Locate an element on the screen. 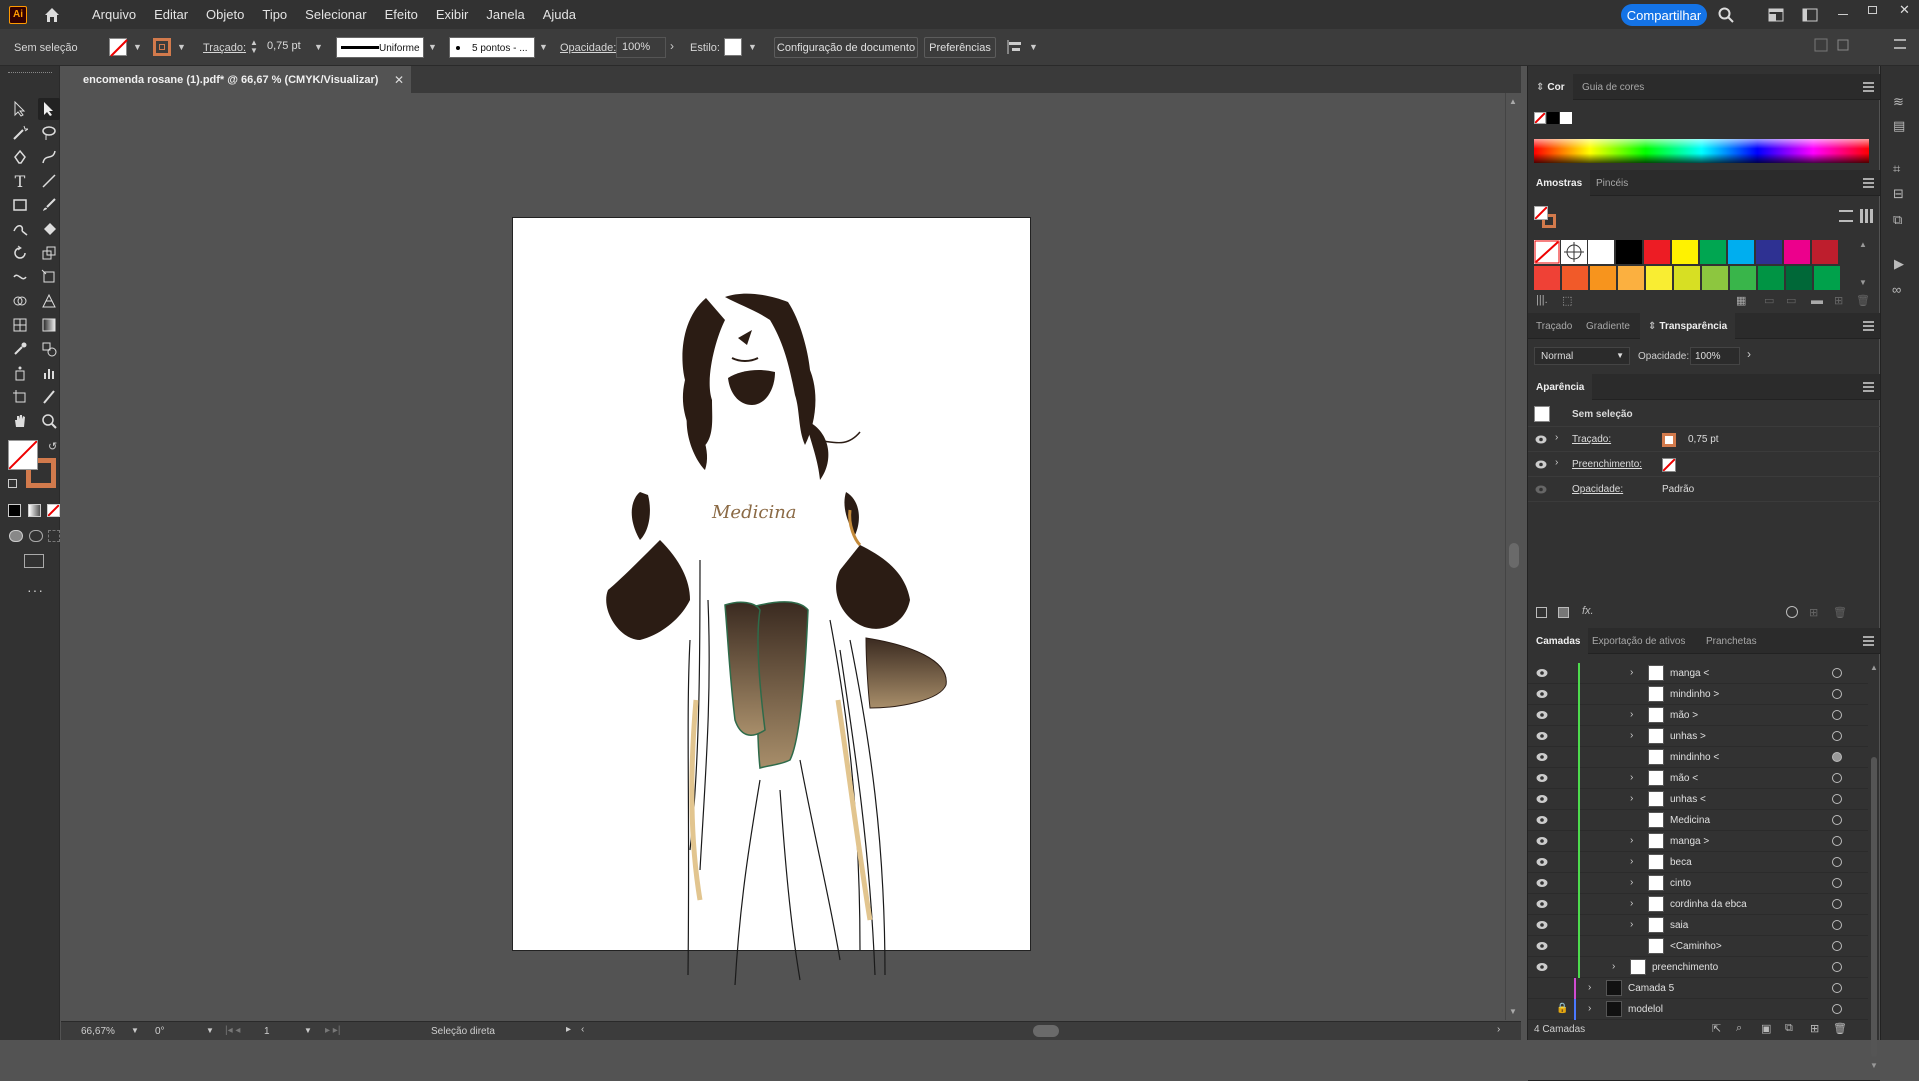  draw-inside-icon is located at coordinates (54, 536).